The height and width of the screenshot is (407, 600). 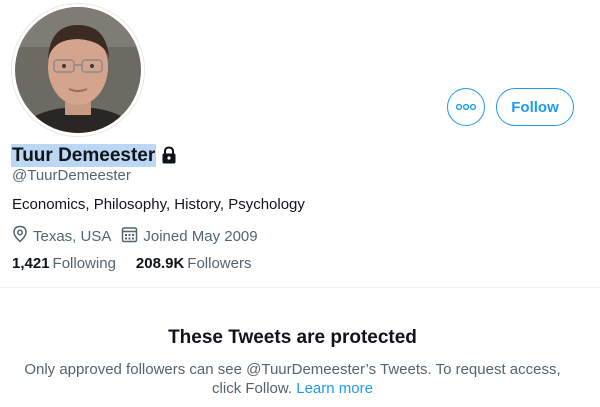 I want to click on follow-button: Follow, so click(x=535, y=107).